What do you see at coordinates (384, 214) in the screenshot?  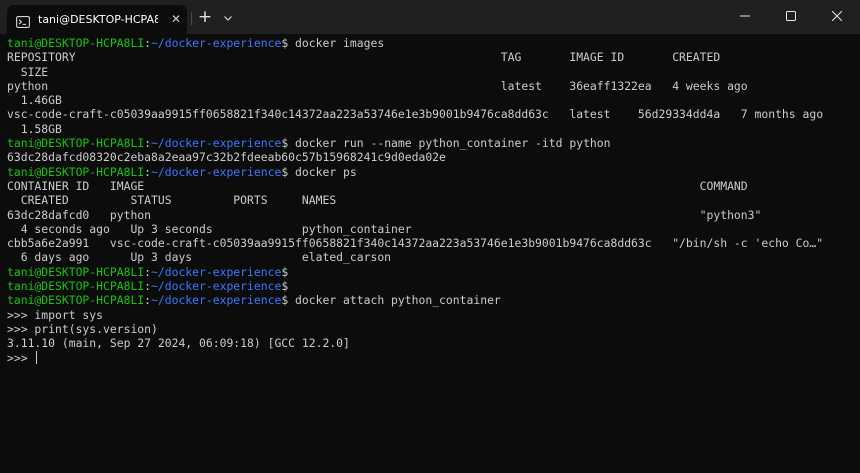 I see `output-text: 63dc28dafcd0 python "python3"` at bounding box center [384, 214].